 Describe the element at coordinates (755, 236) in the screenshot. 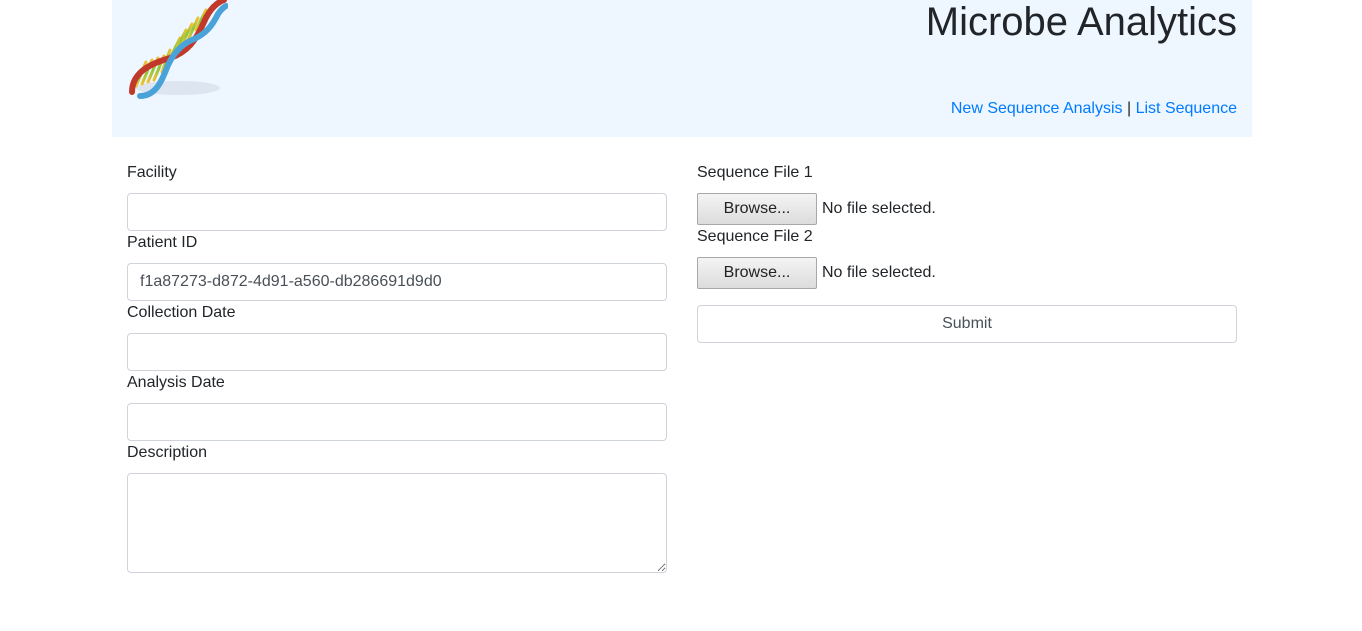

I see `sequence-file-2-label: Sequence File 2` at that location.